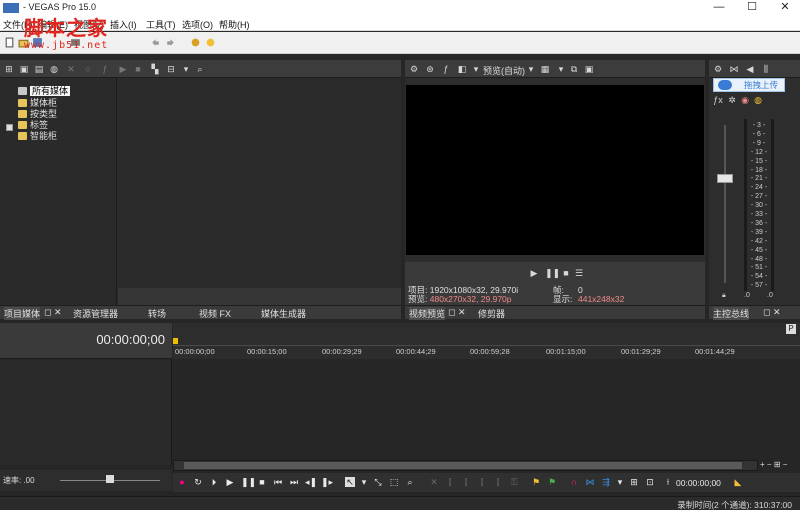 This screenshot has height=510, width=800. Describe the element at coordinates (155, 42) in the screenshot. I see `undo-icon` at that location.